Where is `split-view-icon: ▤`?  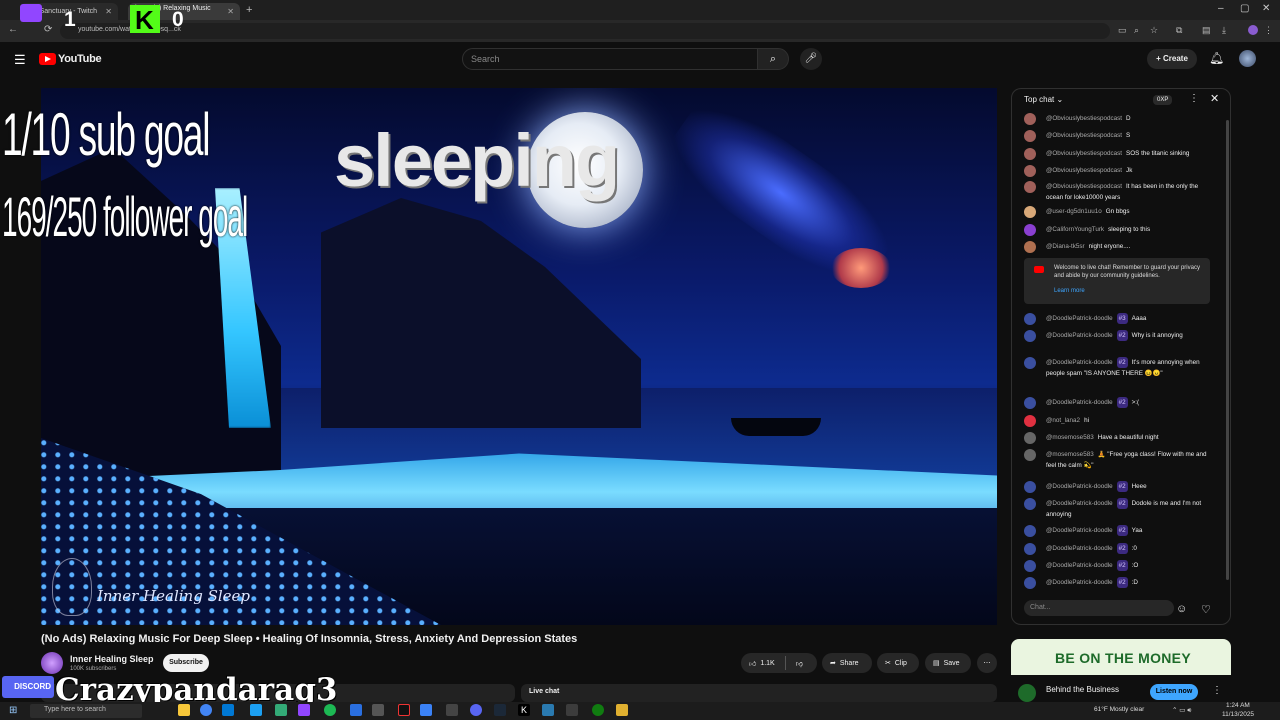
split-view-icon: ▤ is located at coordinates (1206, 30).